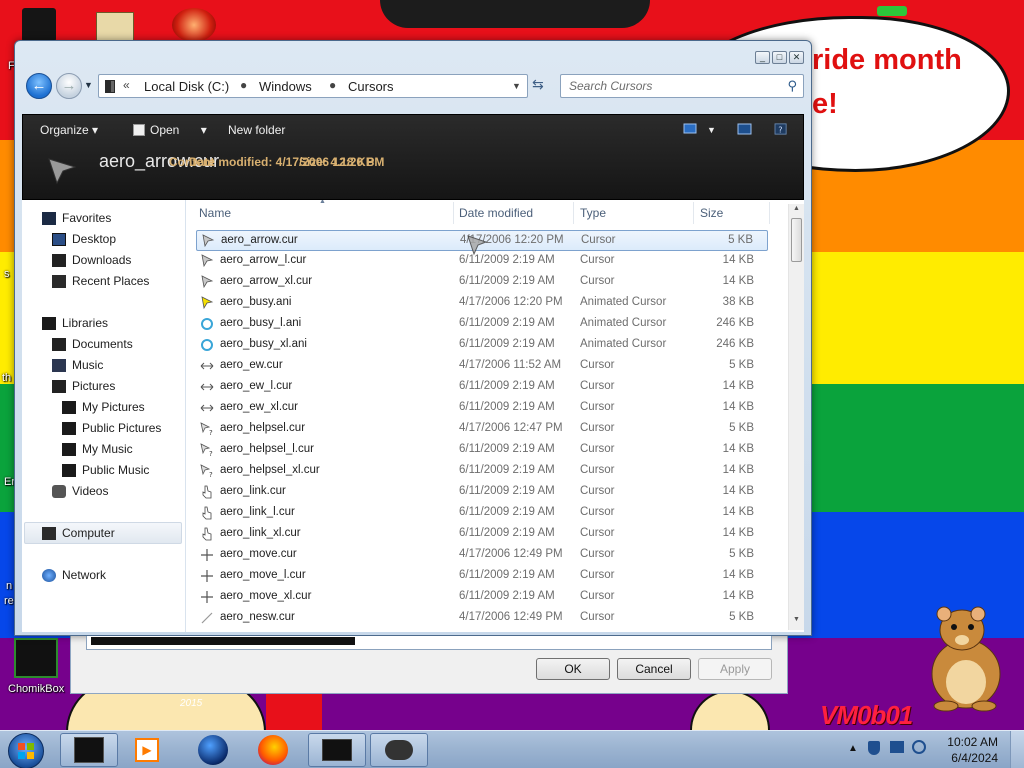  Describe the element at coordinates (781, 129) in the screenshot. I see `help-icon: ?` at that location.